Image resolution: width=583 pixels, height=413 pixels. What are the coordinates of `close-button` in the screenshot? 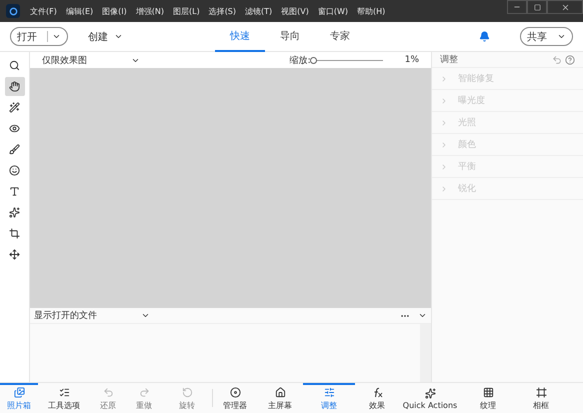 It's located at (565, 7).